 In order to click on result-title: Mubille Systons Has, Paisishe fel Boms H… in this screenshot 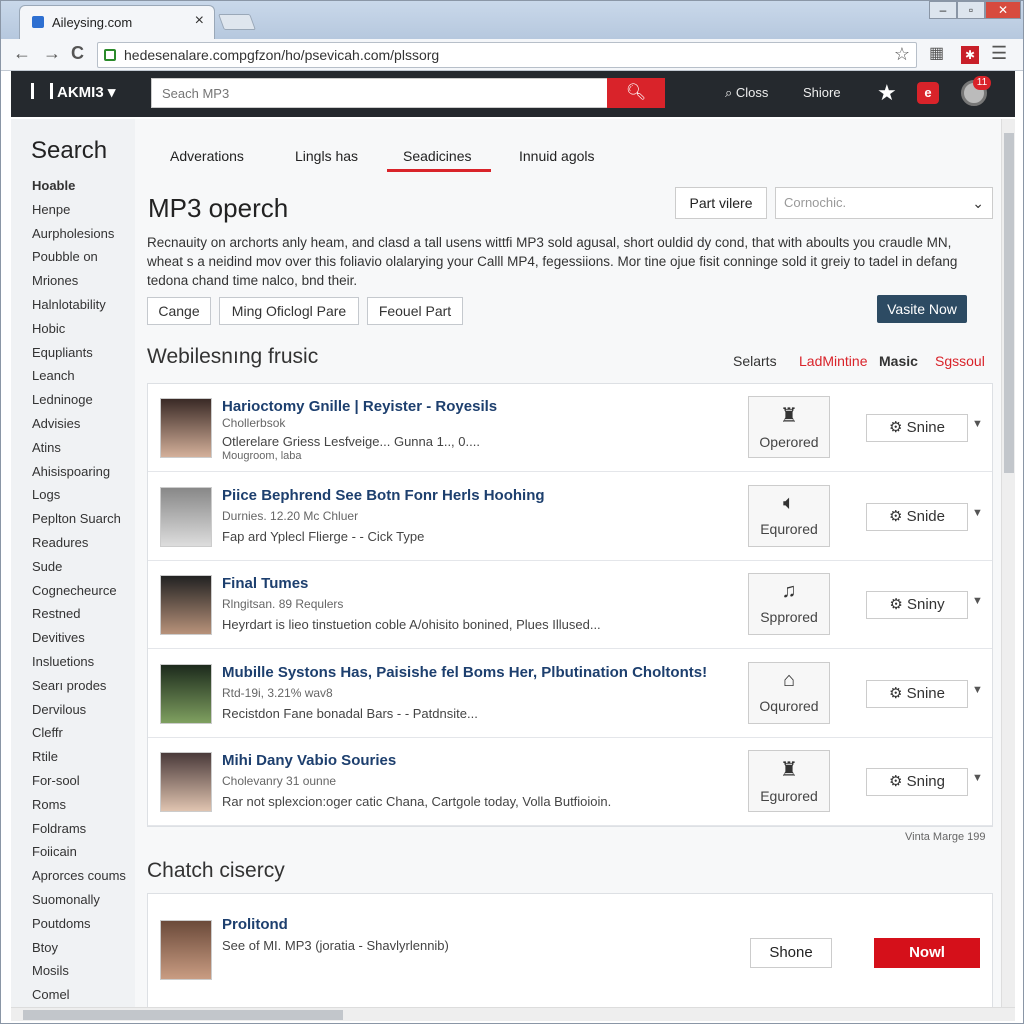, I will do `click(464, 672)`.